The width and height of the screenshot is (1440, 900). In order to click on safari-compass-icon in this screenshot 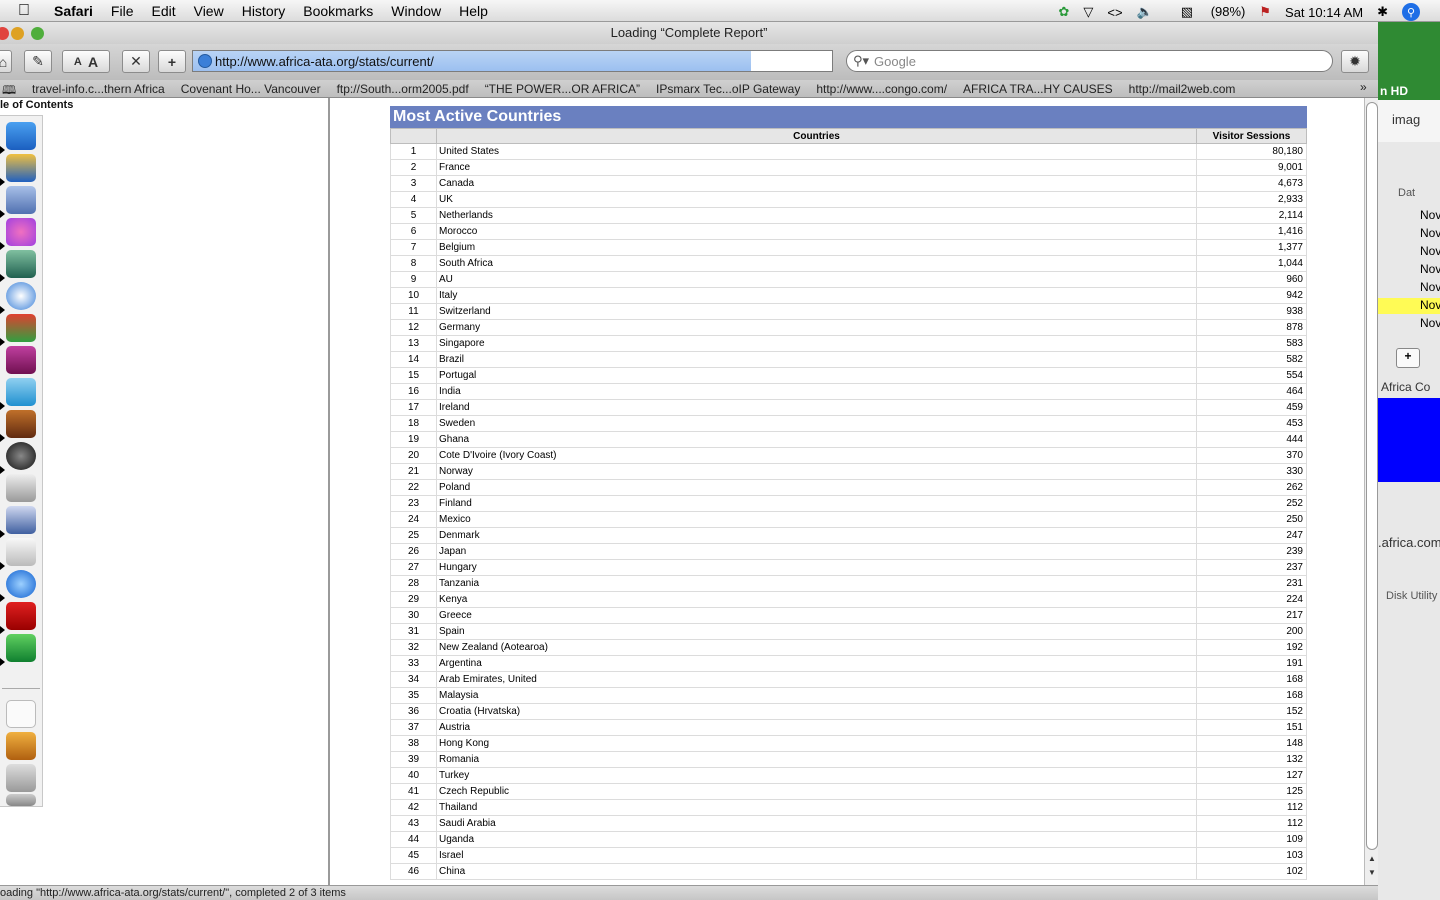, I will do `click(21, 296)`.